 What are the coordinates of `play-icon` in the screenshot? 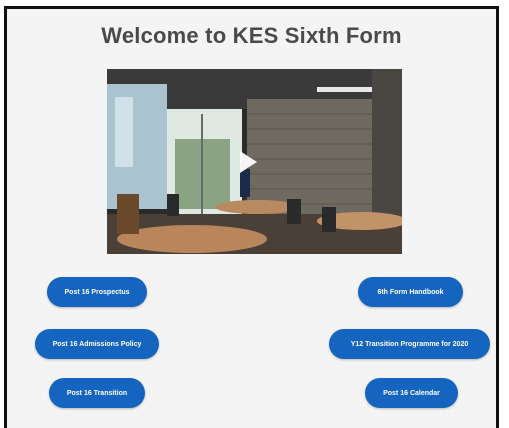 It's located at (248, 162).